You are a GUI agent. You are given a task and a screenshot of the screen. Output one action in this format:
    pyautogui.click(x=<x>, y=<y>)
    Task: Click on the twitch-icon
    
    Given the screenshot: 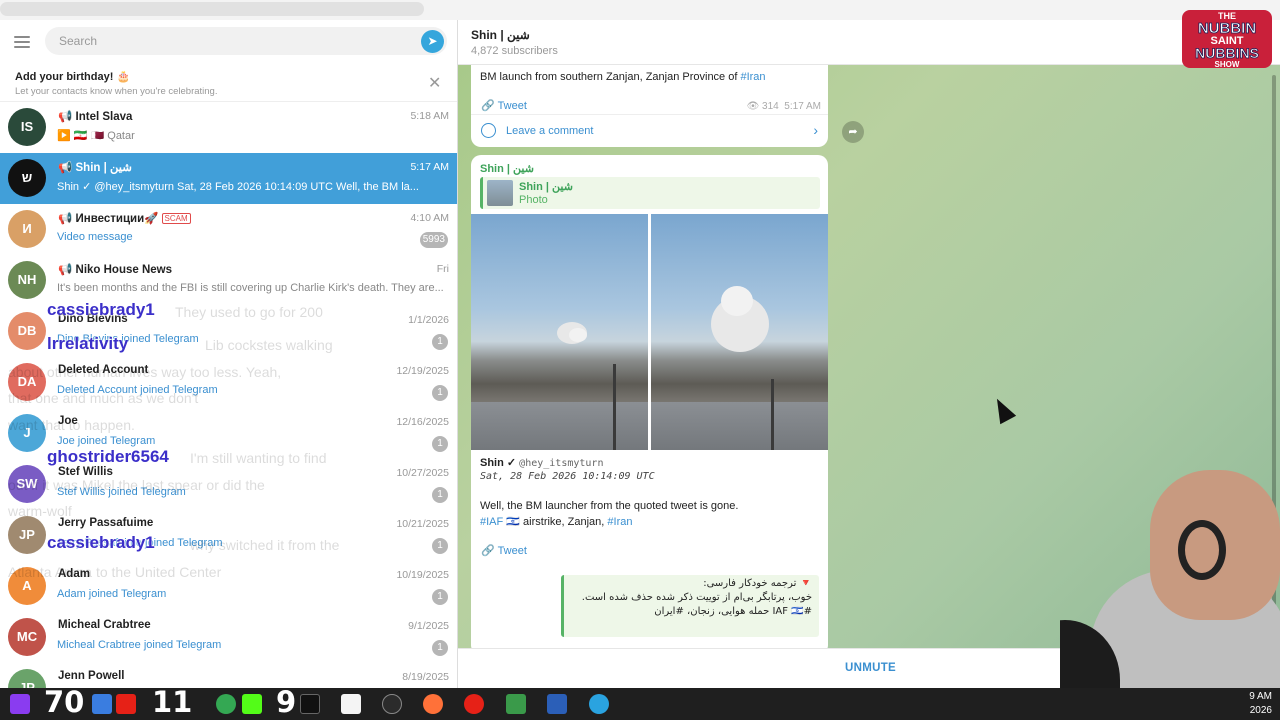 What is the action you would take?
    pyautogui.click(x=20, y=704)
    